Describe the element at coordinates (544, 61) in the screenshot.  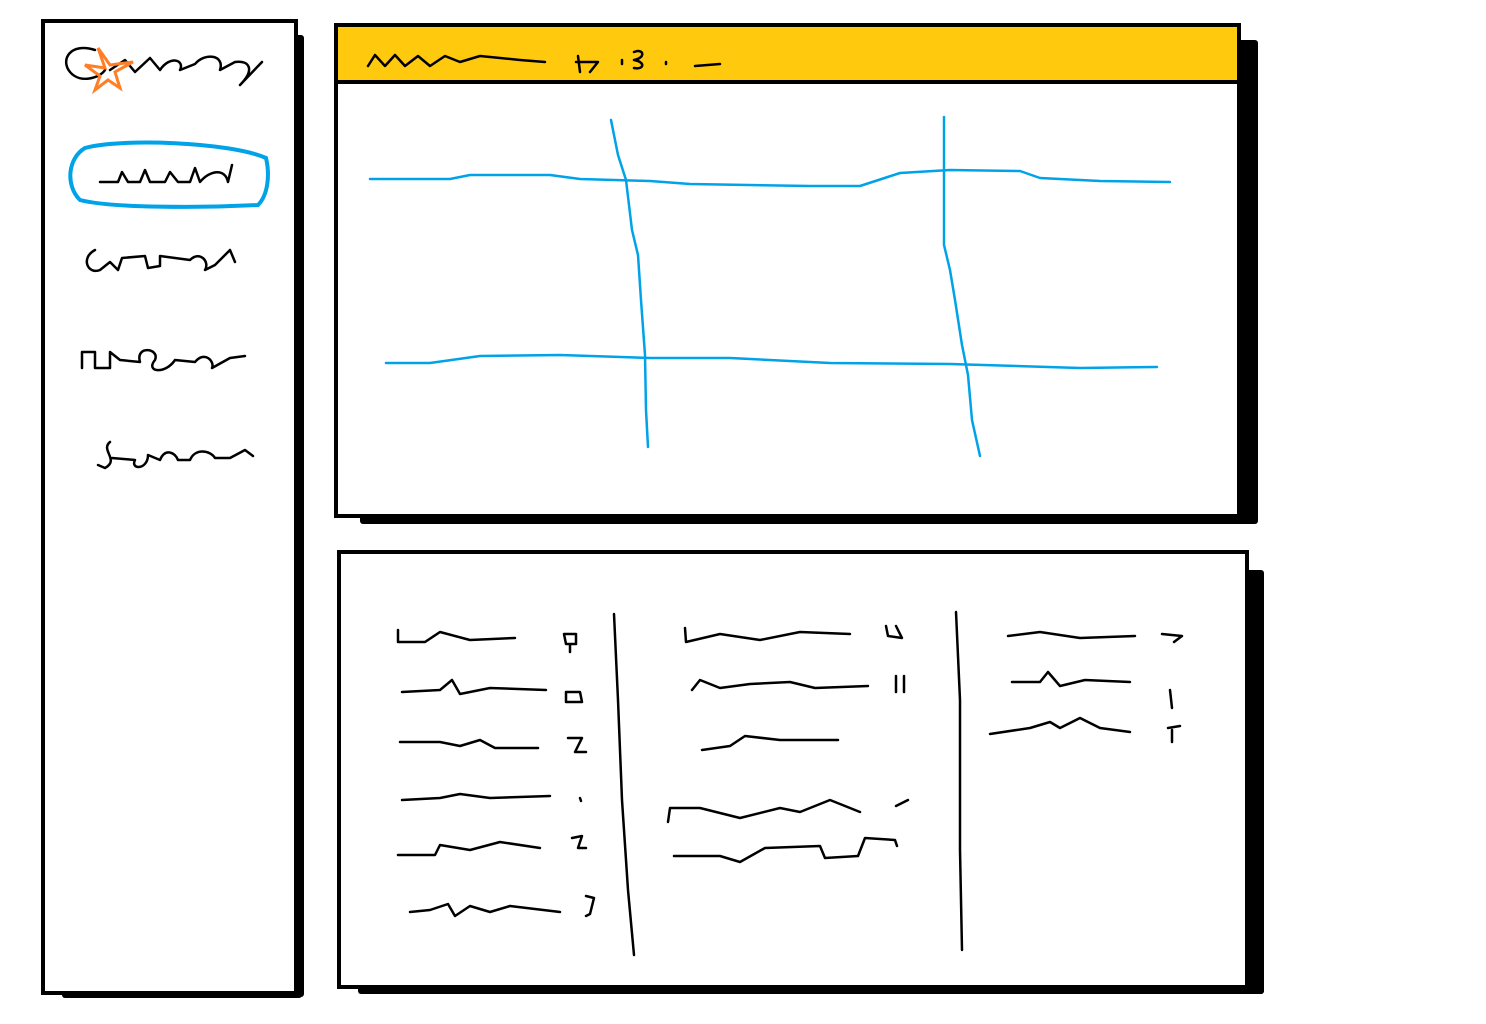
I see `map-panel-title` at that location.